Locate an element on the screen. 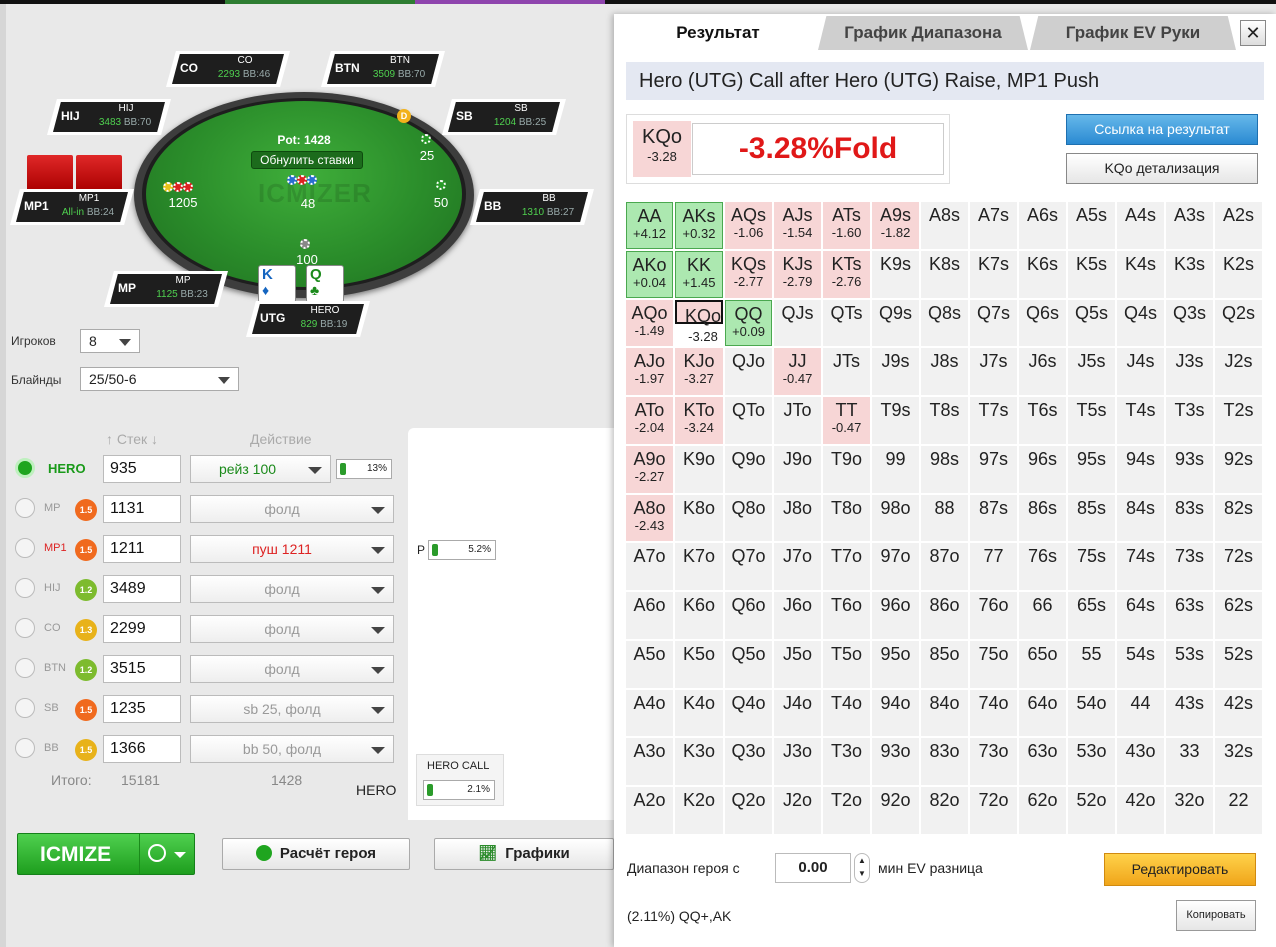 This screenshot has height=947, width=1276. seat-mp1: MP1 MP1 All-in BB:24 is located at coordinates (72, 207).